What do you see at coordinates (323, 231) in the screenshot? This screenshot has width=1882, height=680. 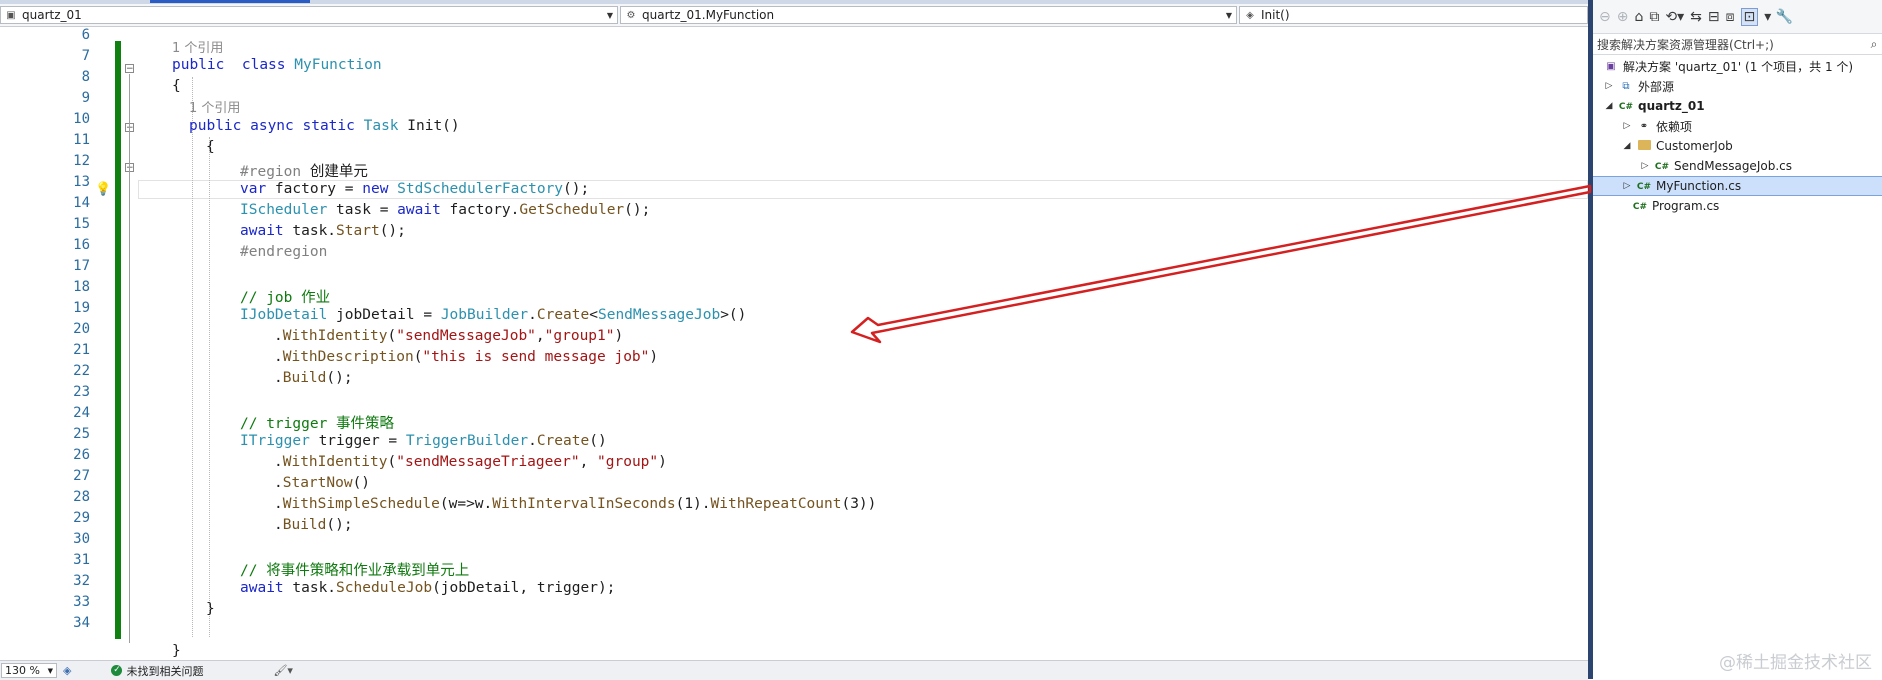 I see `code-line-14: await task.Start();` at bounding box center [323, 231].